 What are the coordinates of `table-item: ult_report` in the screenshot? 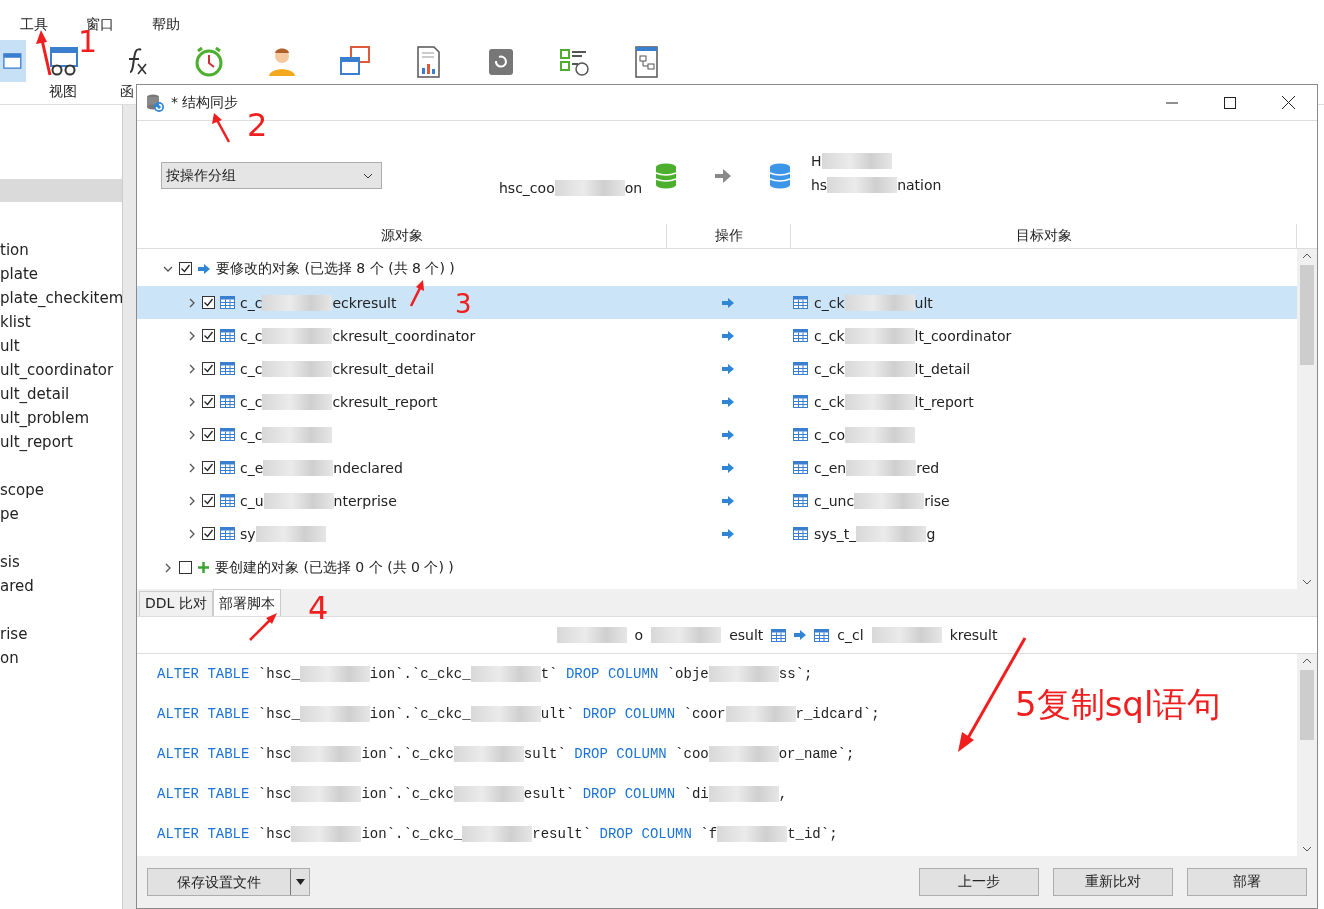 It's located at (61, 442).